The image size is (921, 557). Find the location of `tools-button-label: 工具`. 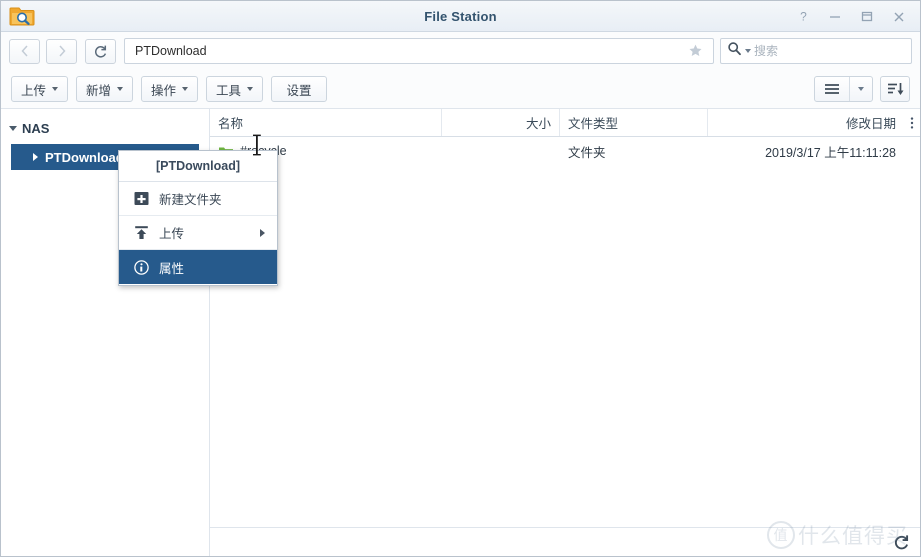

tools-button-label: 工具 is located at coordinates (229, 90).